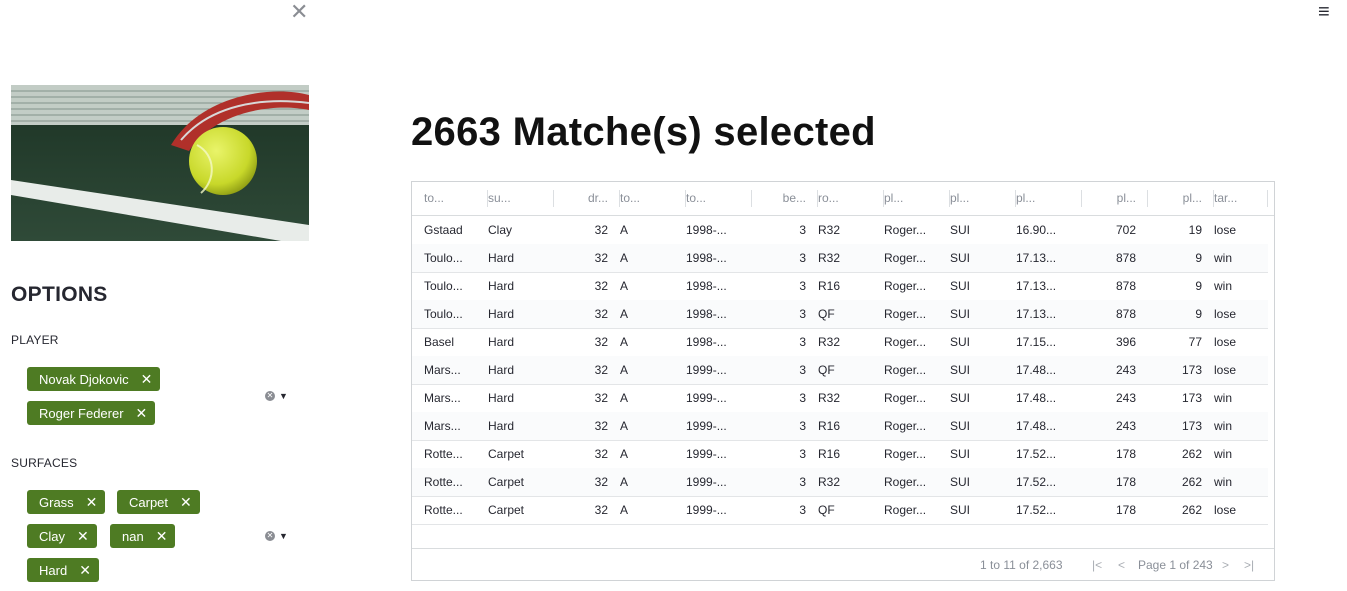  What do you see at coordinates (1125, 370) in the screenshot?
I see `table-cell: 243` at bounding box center [1125, 370].